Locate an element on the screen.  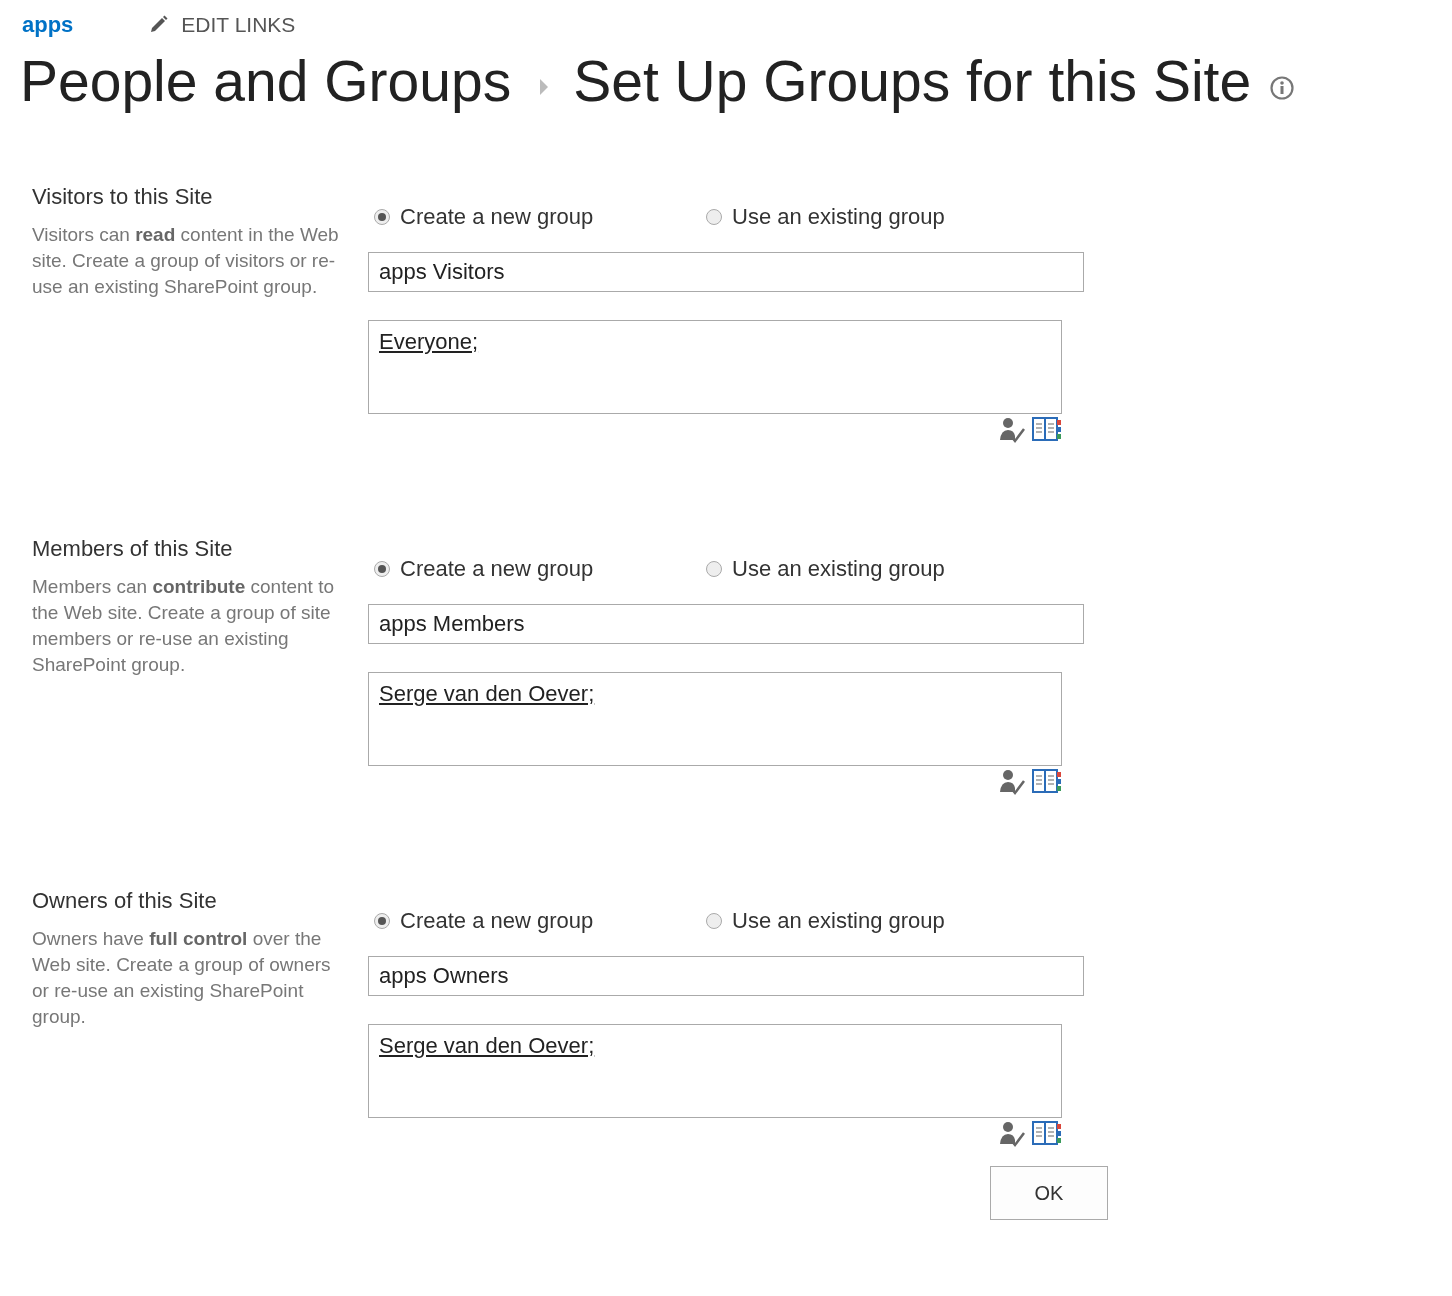
breadcrumb-arrow-icon is located at coordinates (544, 87).